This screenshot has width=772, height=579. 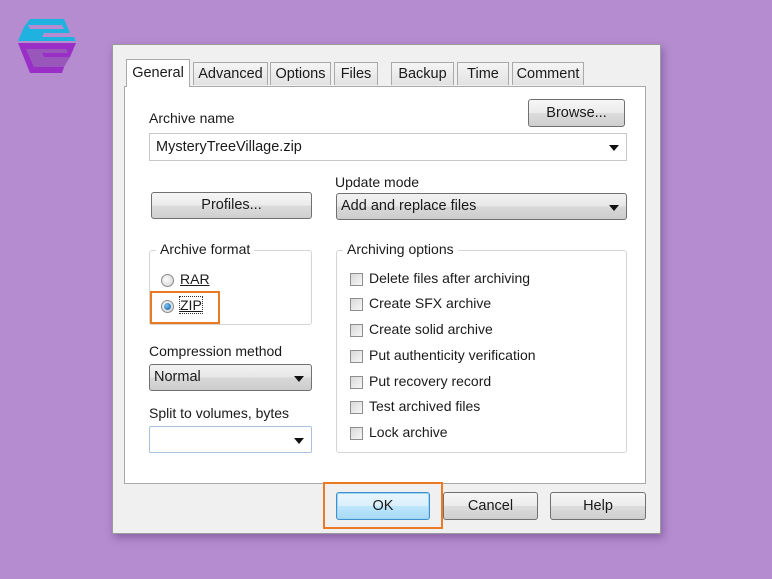 What do you see at coordinates (356, 304) in the screenshot?
I see `create-sfx-checkbox` at bounding box center [356, 304].